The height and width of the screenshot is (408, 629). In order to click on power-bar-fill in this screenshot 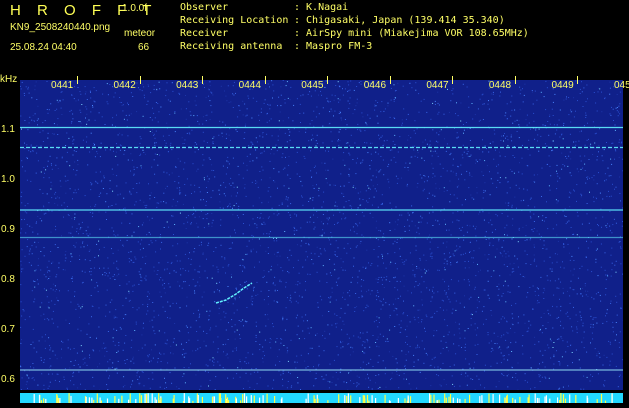, I will do `click(321, 398)`.